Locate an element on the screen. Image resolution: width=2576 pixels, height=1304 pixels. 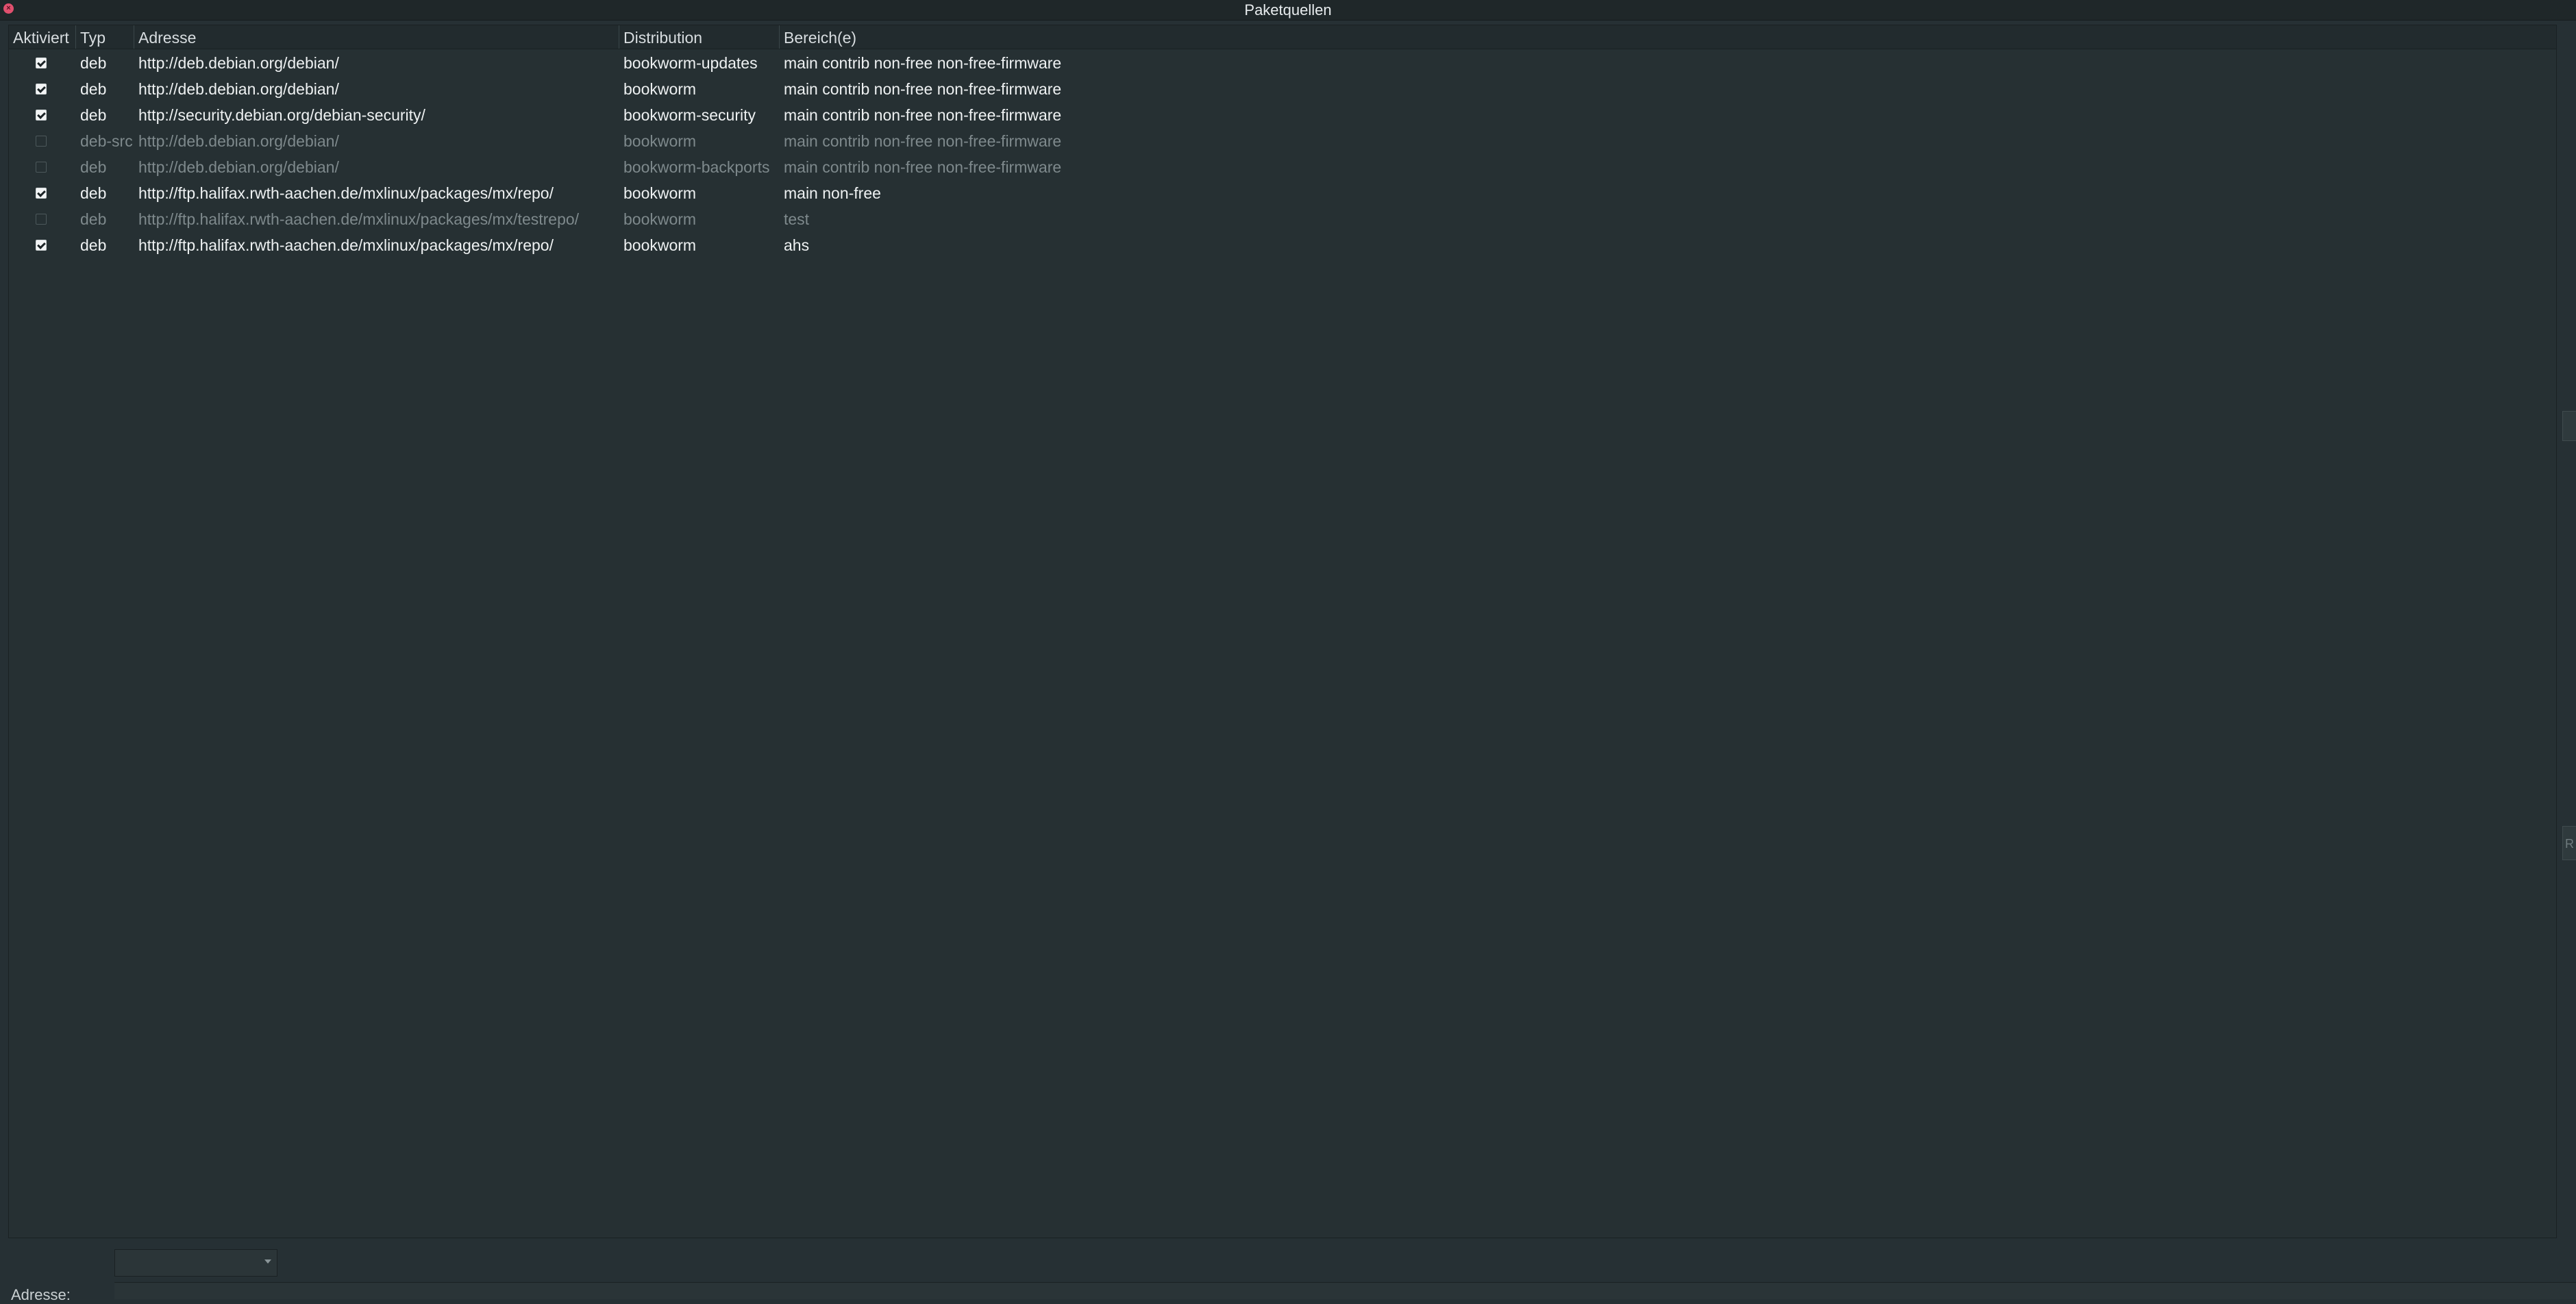
side-panel-handle-bottom: R is located at coordinates (2569, 843).